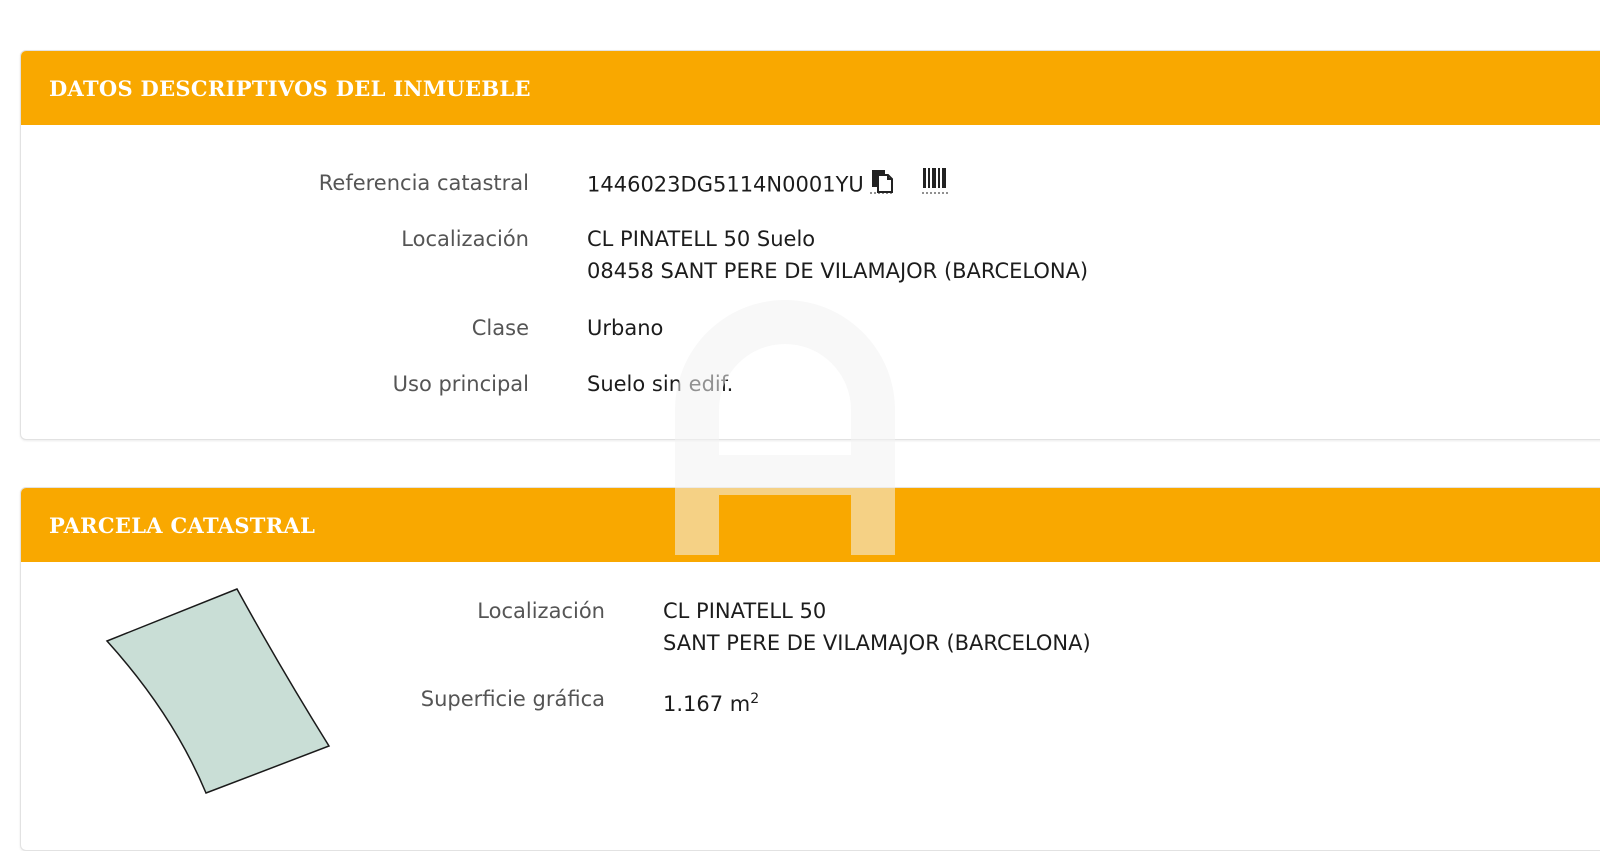  What do you see at coordinates (182, 525) in the screenshot?
I see `parcela-catastral-title: PARCELA CATASTRAL` at bounding box center [182, 525].